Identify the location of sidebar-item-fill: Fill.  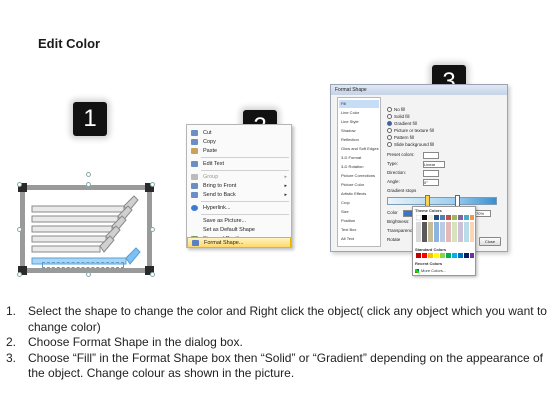
(359, 104).